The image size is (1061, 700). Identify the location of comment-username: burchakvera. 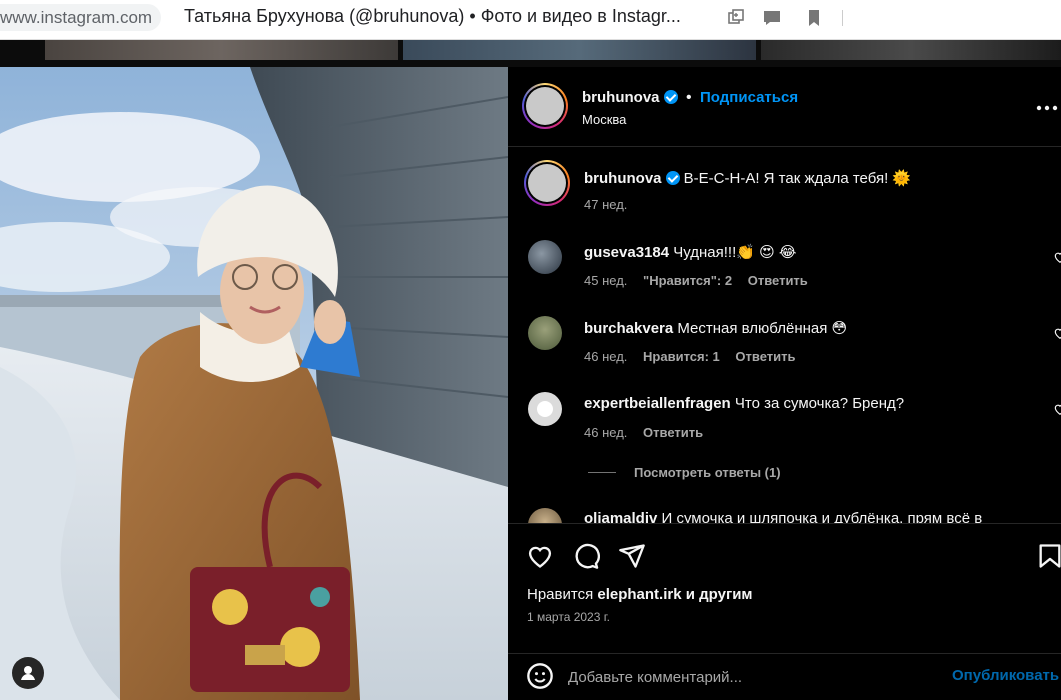
(628, 328).